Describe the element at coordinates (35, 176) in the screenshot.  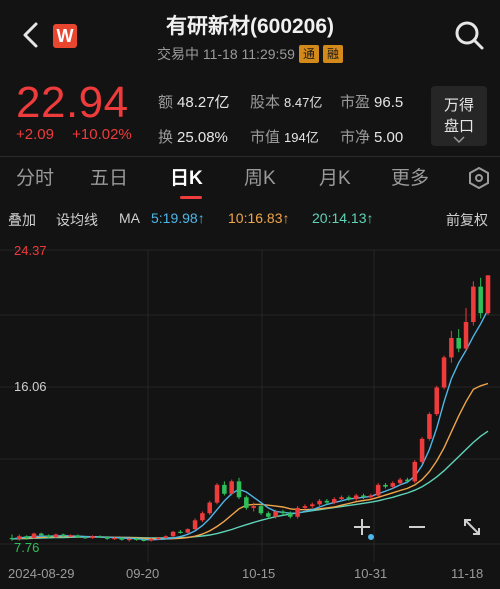
I see `tab-intraday: 分时` at that location.